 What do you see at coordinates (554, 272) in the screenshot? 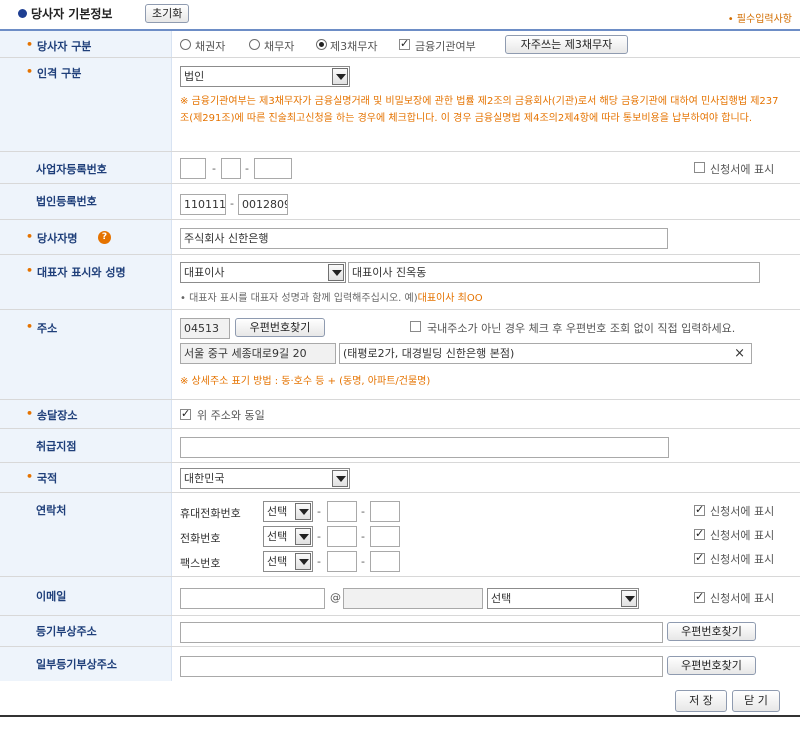
I see `representative-name-input: 대표이사 진옥동` at bounding box center [554, 272].